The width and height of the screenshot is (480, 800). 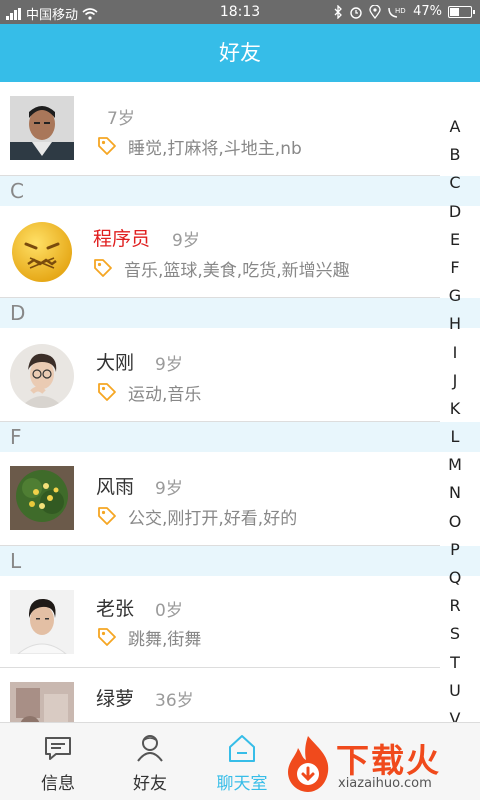 I want to click on index-letter-o: O, so click(x=455, y=522).